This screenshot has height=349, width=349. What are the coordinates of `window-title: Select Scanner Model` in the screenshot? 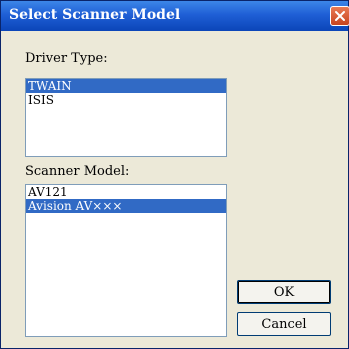 It's located at (95, 15).